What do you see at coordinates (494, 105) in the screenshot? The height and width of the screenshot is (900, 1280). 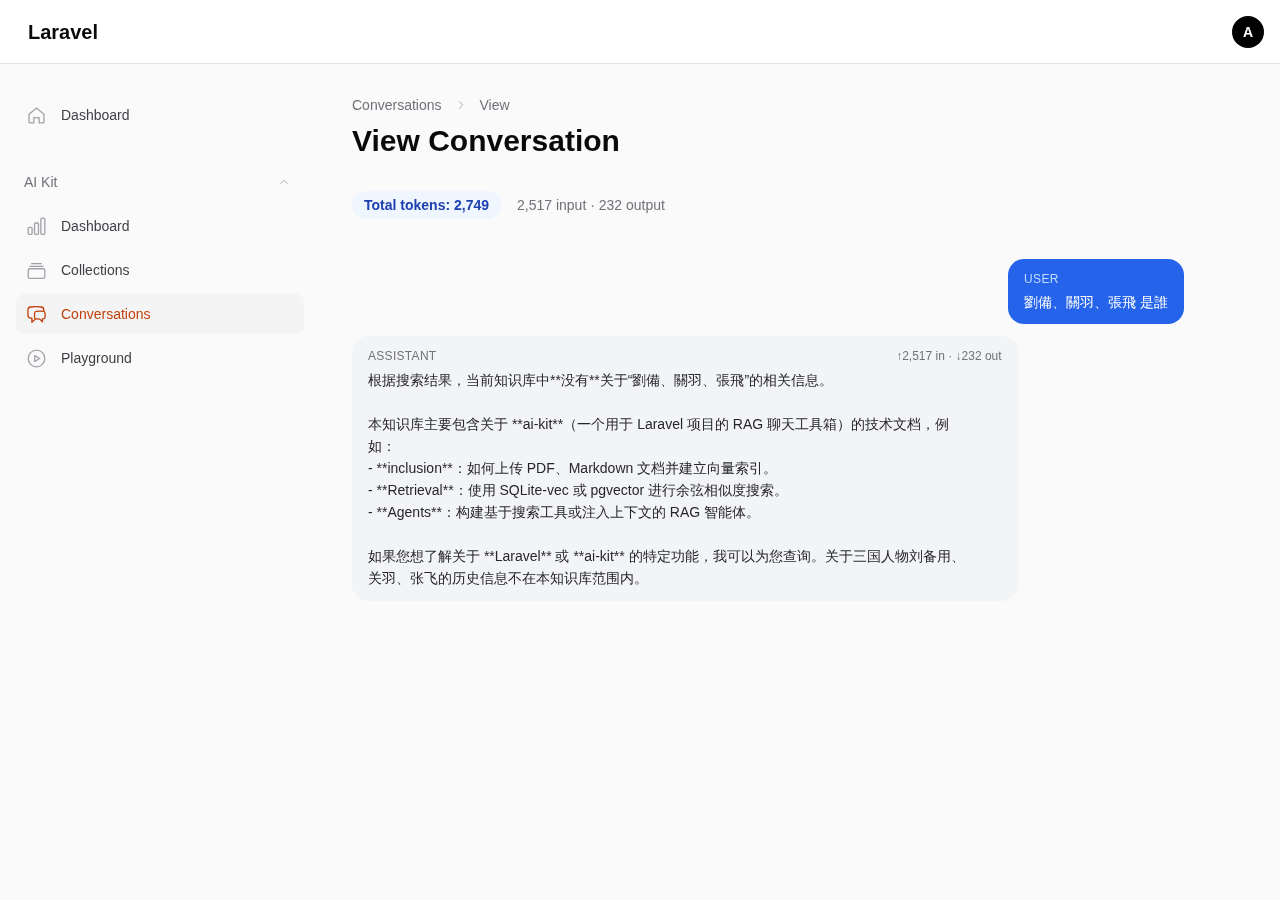 I see `breadcrumb-current: View` at bounding box center [494, 105].